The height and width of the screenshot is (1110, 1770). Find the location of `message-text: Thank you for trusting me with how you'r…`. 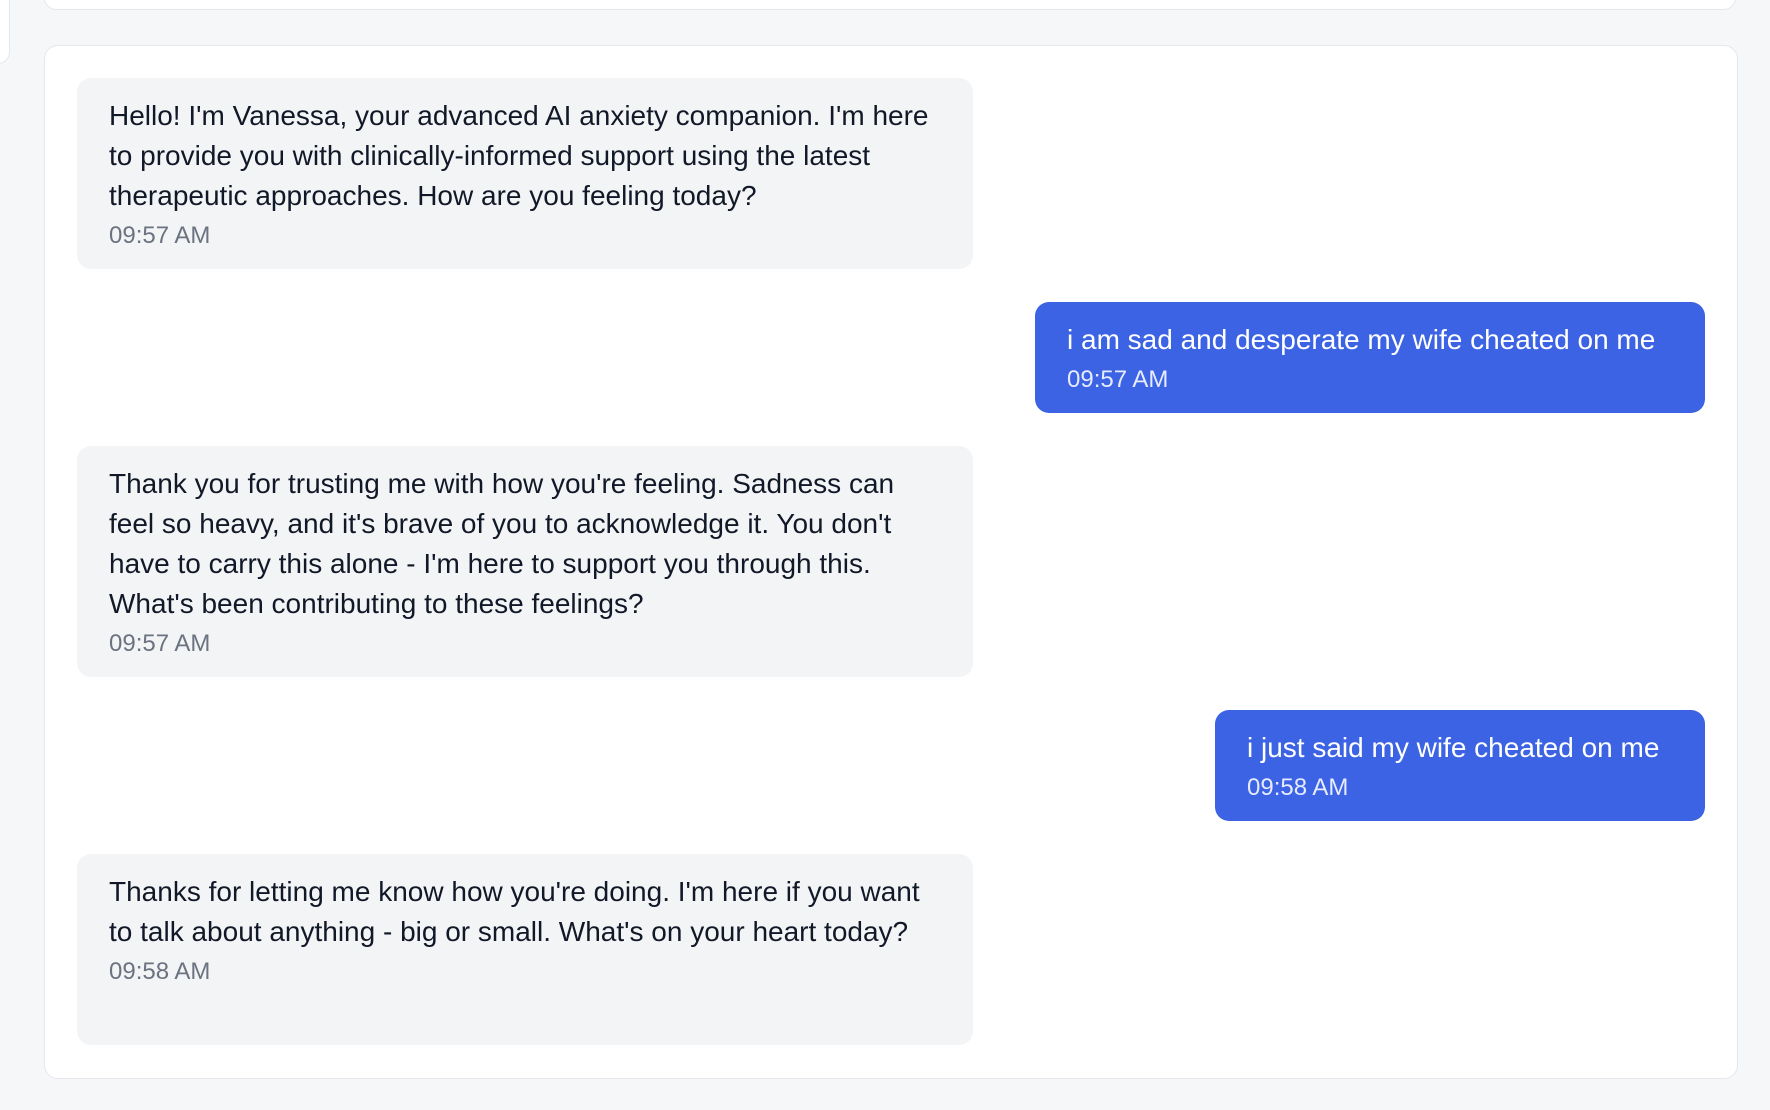

message-text: Thank you for trusting me with how you'r… is located at coordinates (502, 543).